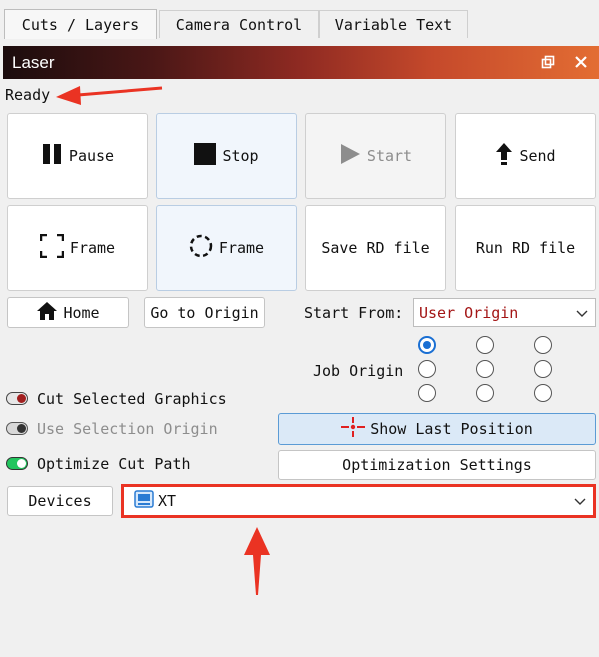 This screenshot has height=657, width=599. Describe the element at coordinates (144, 501) in the screenshot. I see `device-icon` at that location.